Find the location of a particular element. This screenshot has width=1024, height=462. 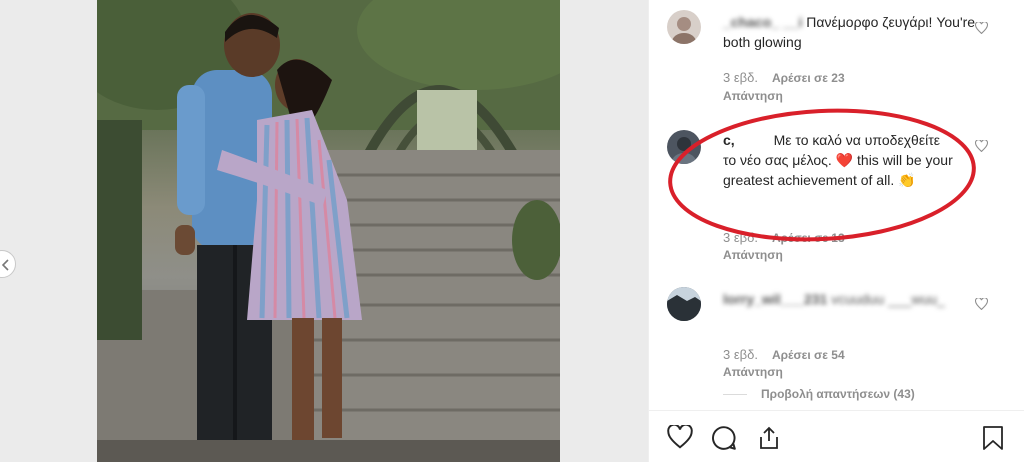

view-replies-button: Προβολή απαντήσεων (43) is located at coordinates (819, 394).